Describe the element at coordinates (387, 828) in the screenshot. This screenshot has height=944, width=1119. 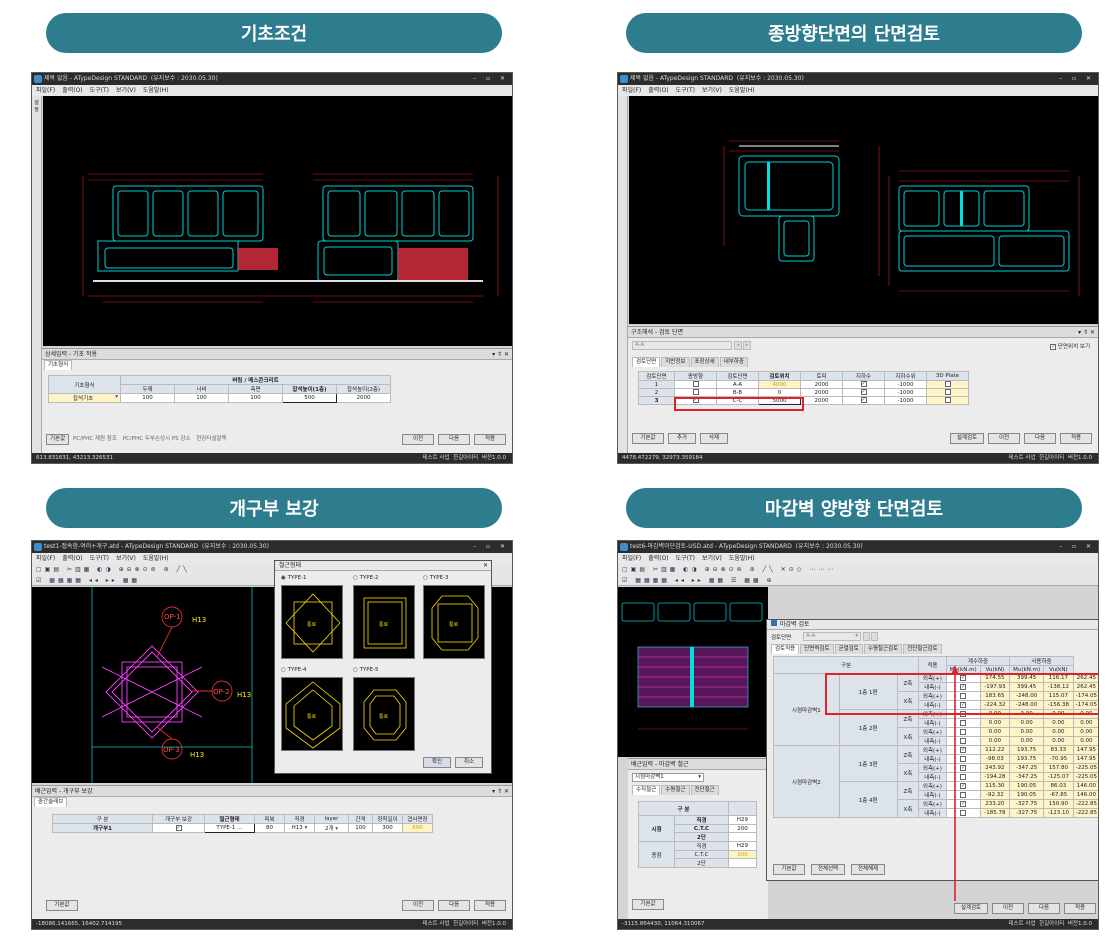
I see `cell-anchor: 300` at that location.